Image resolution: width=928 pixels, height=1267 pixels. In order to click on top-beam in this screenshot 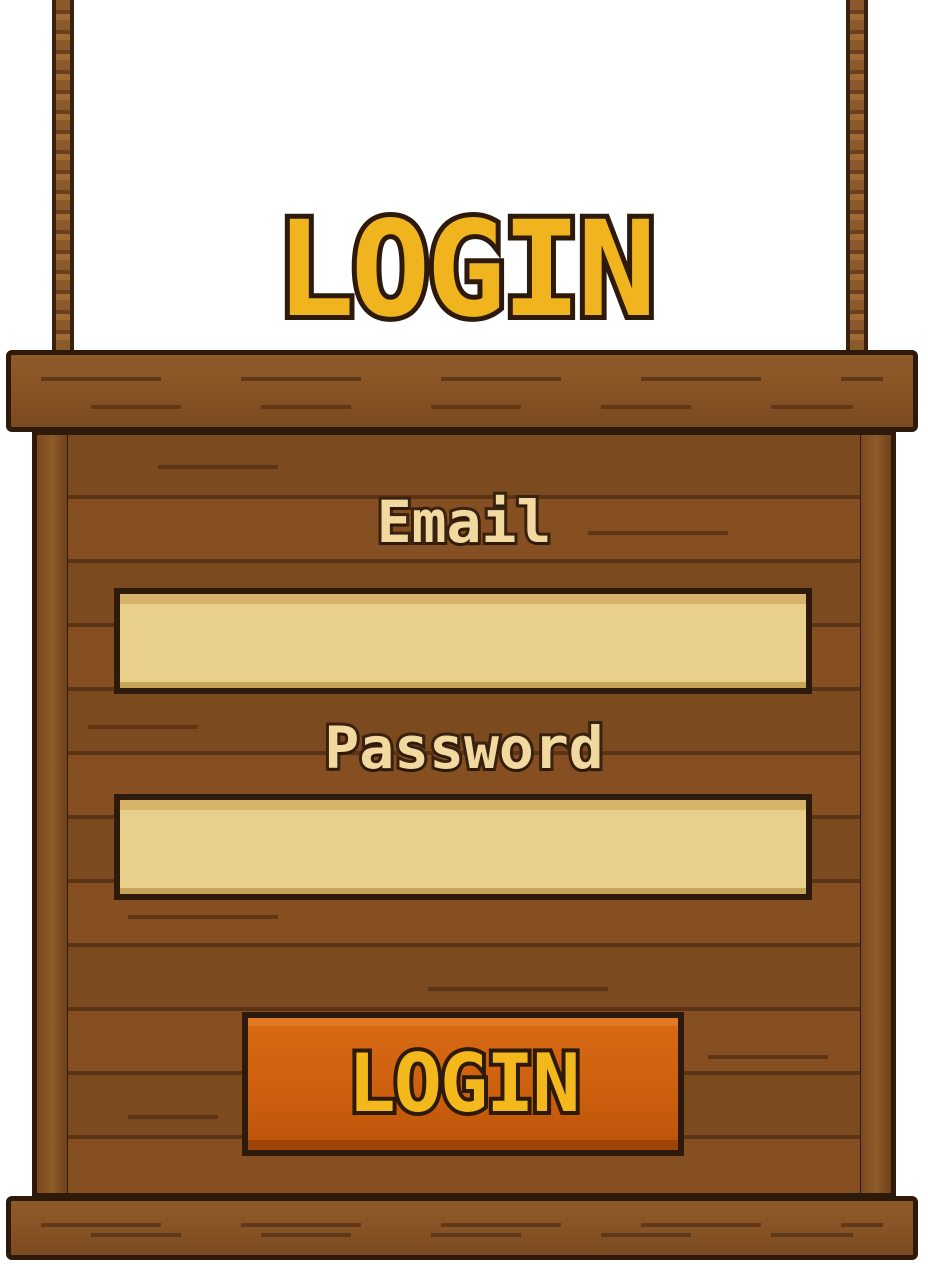, I will do `click(462, 391)`.